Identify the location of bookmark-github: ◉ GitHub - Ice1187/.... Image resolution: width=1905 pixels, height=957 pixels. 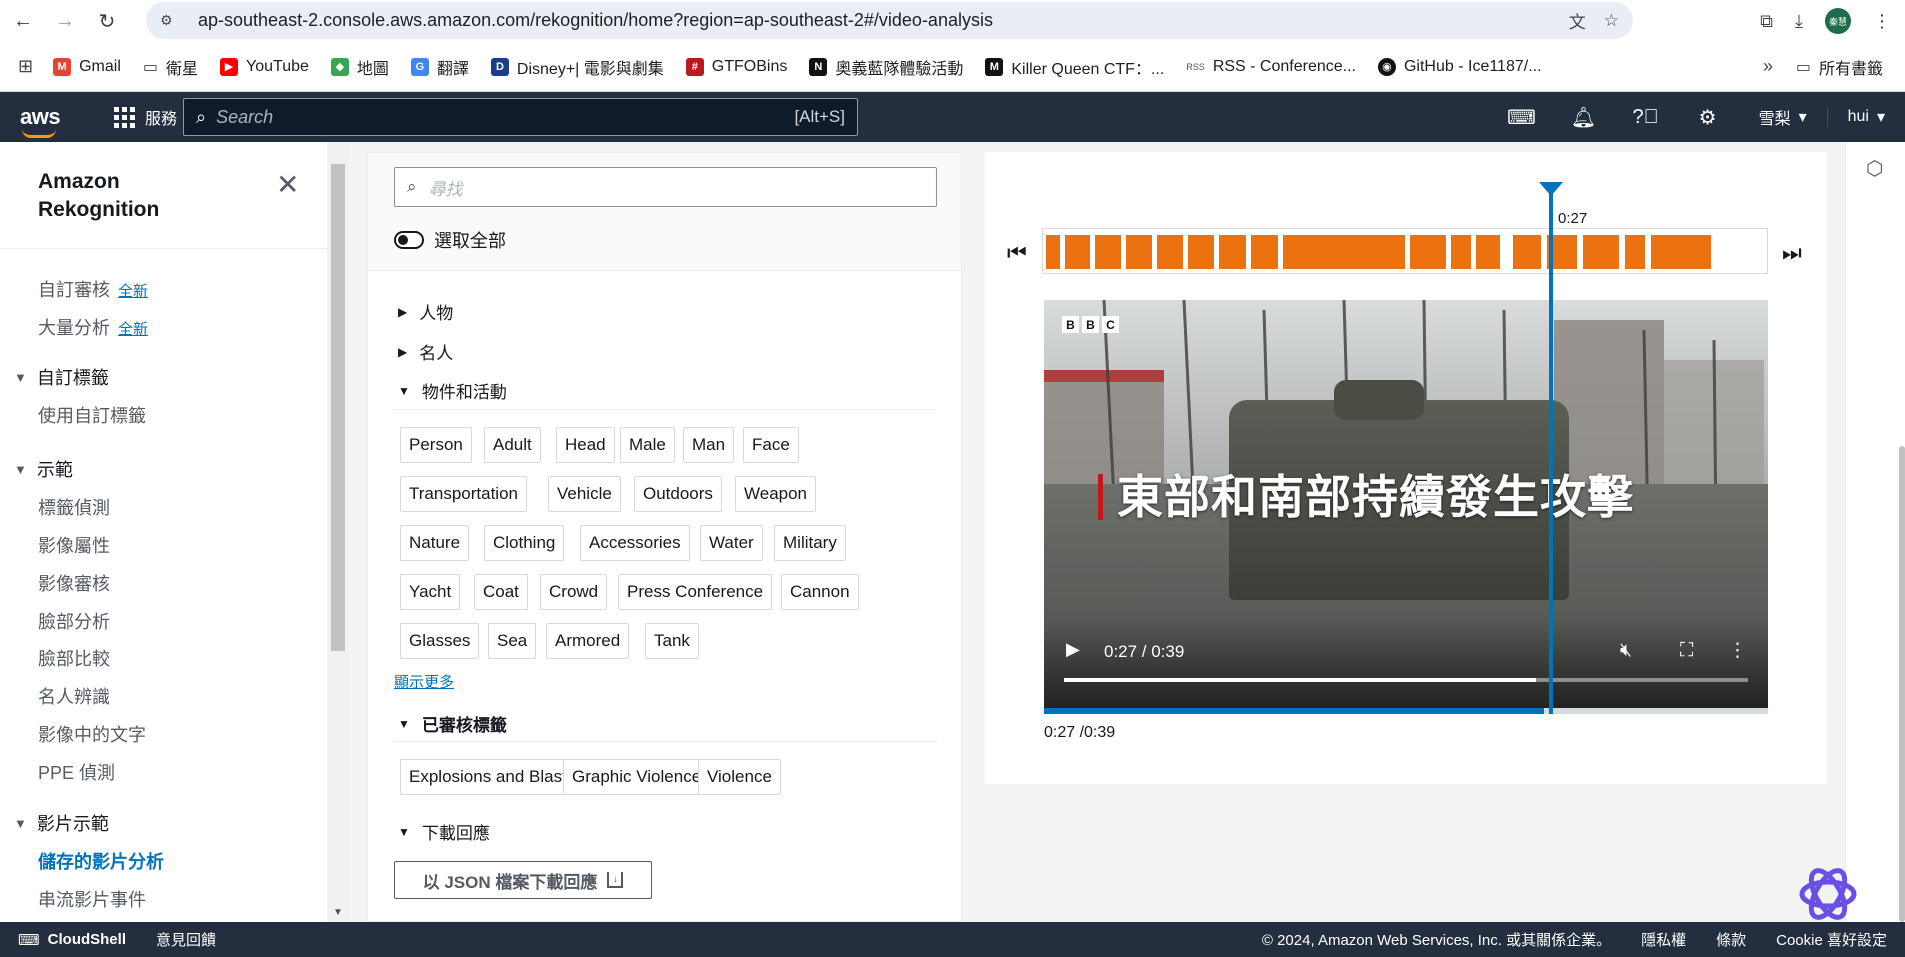
(1459, 66).